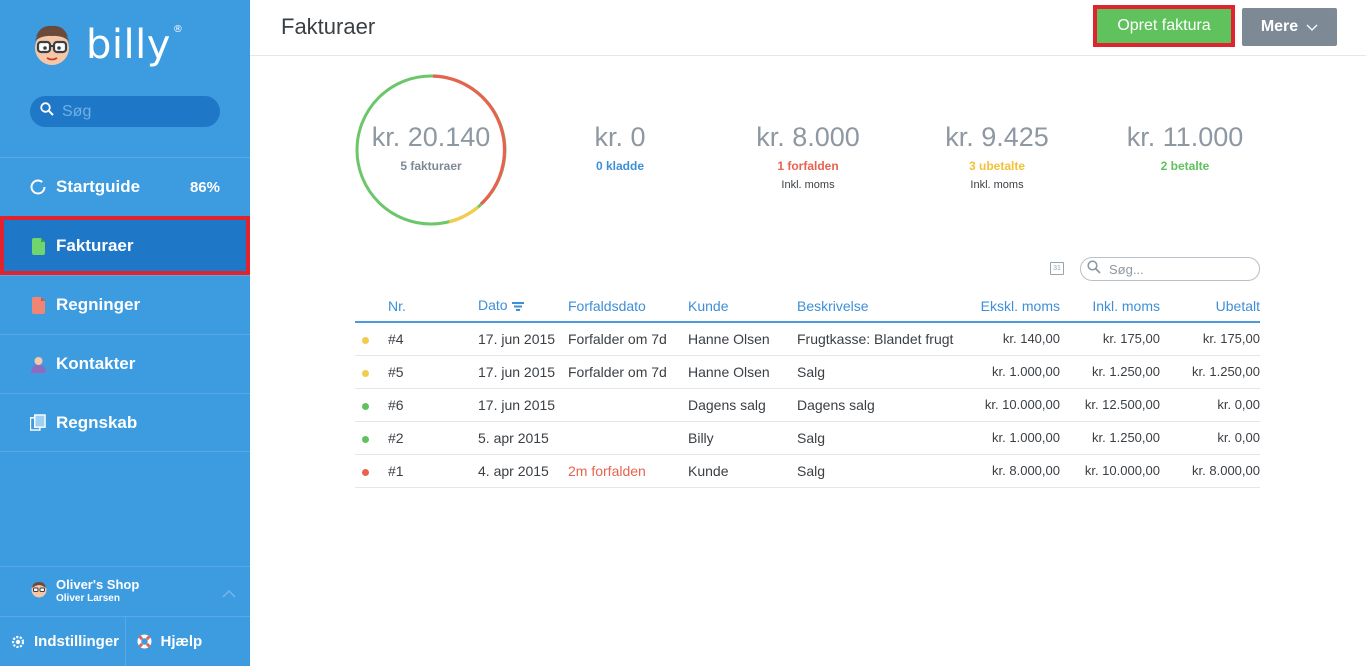 The height and width of the screenshot is (666, 1366). Describe the element at coordinates (365, 439) in the screenshot. I see `status-dot-green` at that location.